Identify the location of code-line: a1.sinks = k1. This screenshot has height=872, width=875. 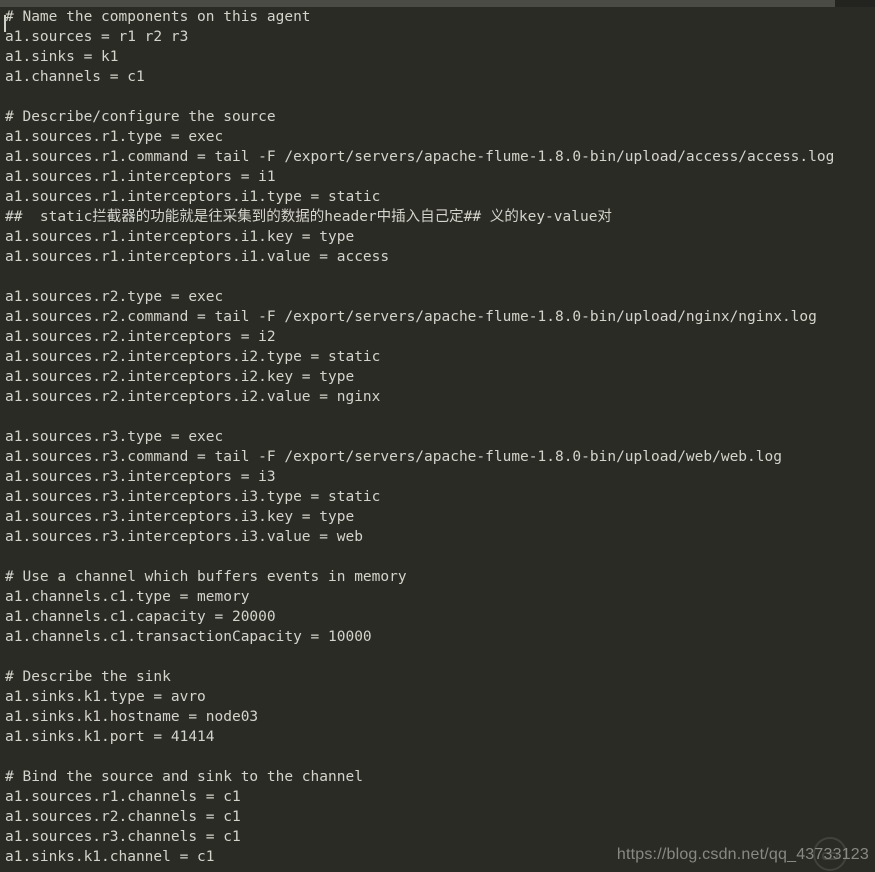
(437, 57).